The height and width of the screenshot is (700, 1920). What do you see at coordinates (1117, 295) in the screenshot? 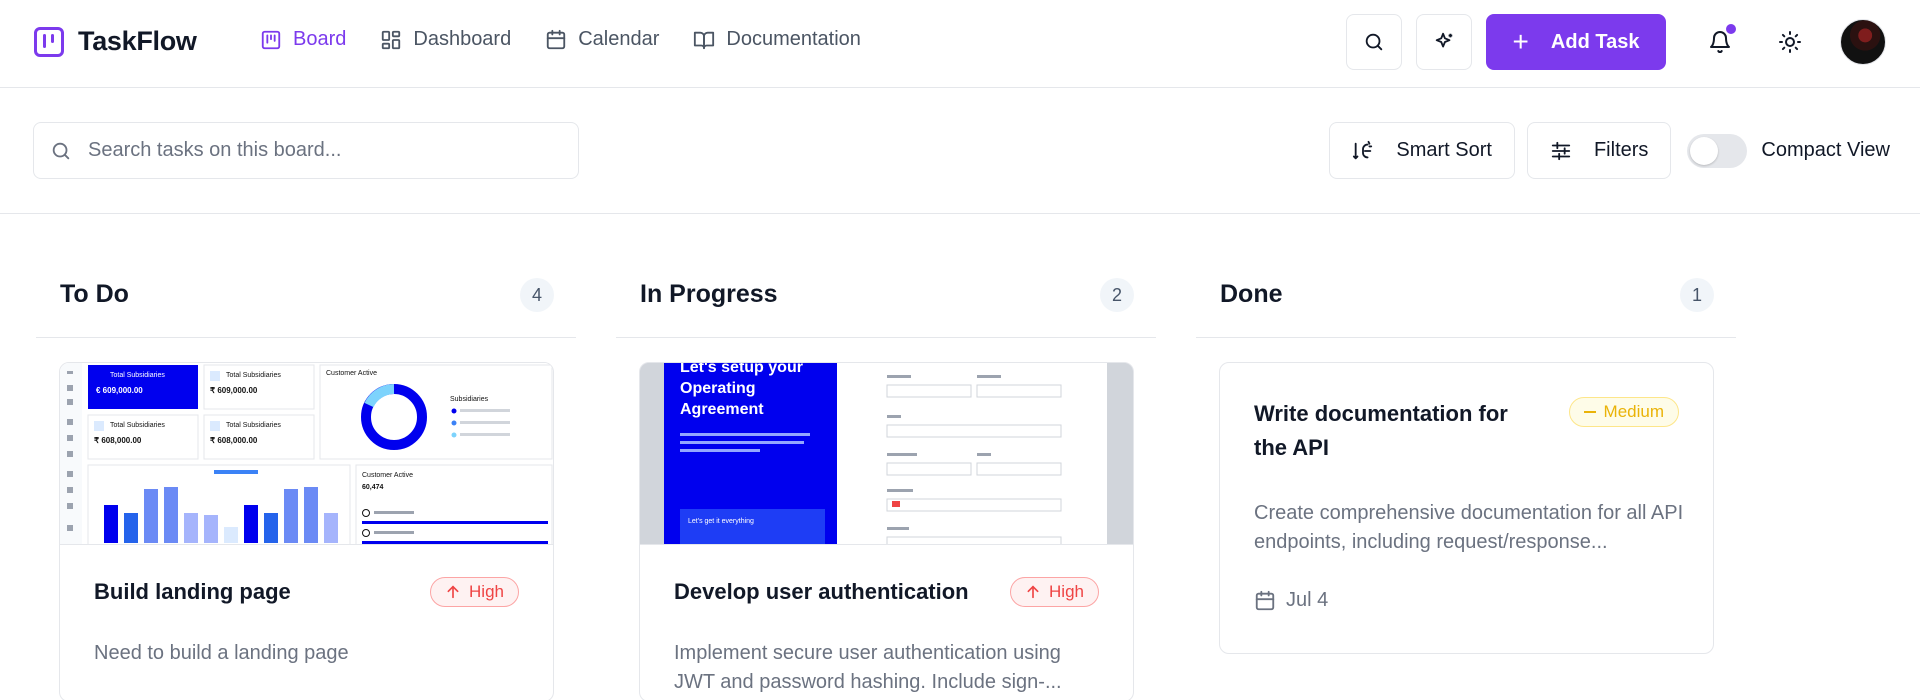
I see `column-count-badge: 2` at bounding box center [1117, 295].